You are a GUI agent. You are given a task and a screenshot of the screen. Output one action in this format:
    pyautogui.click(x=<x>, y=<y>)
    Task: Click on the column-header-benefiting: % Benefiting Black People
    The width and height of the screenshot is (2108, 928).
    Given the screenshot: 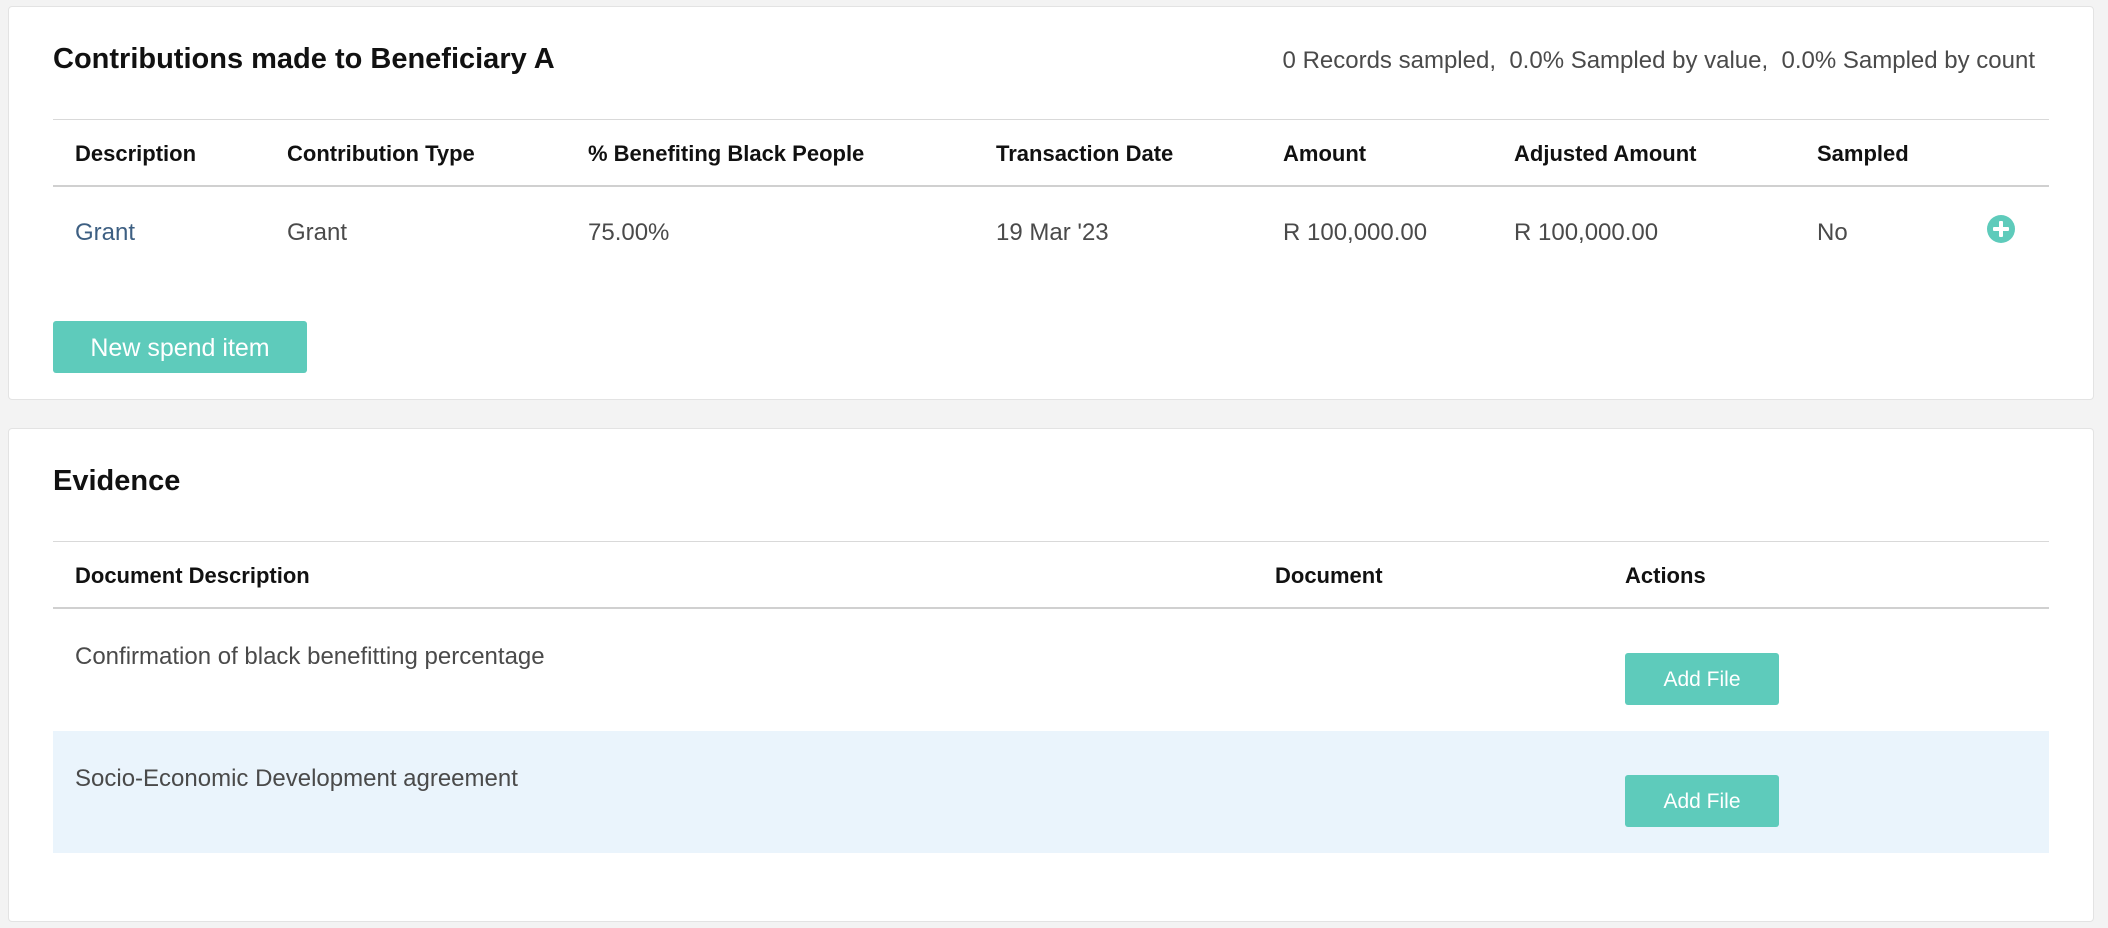 What is the action you would take?
    pyautogui.click(x=726, y=153)
    